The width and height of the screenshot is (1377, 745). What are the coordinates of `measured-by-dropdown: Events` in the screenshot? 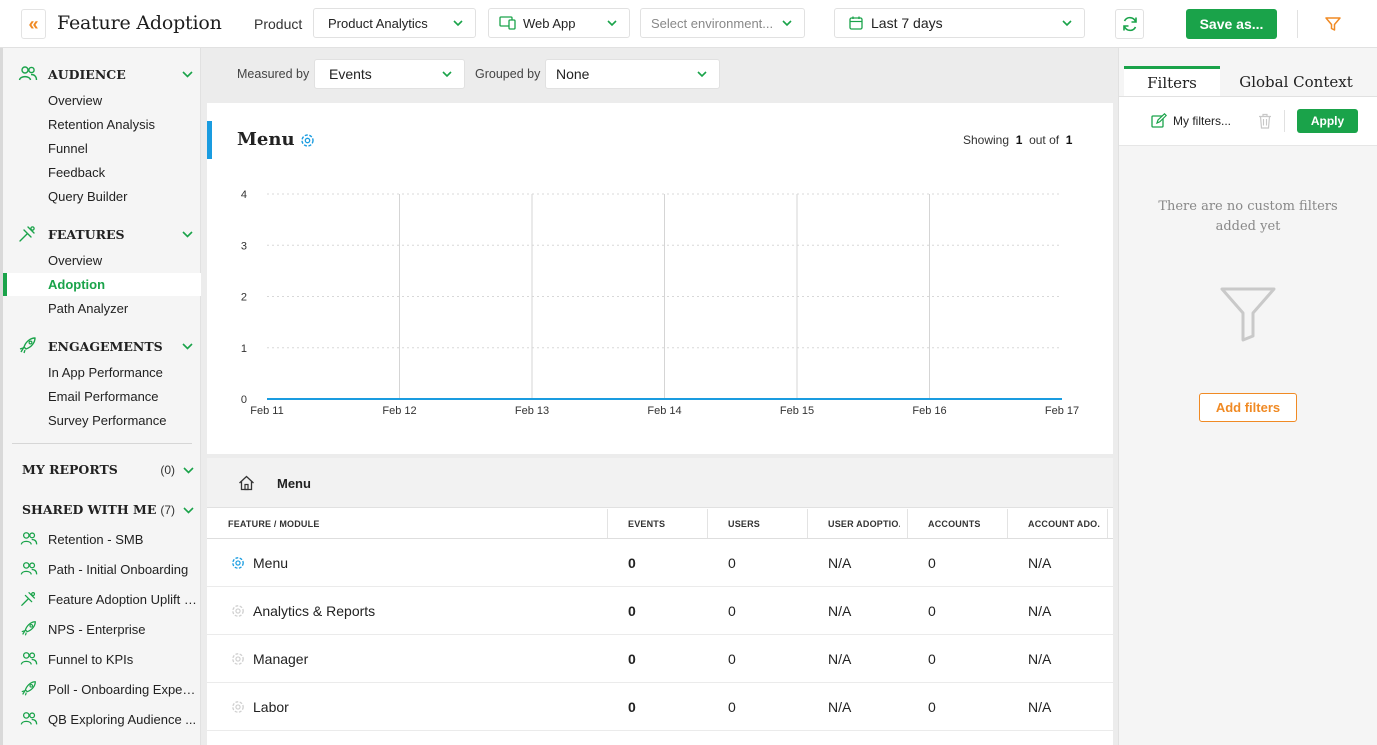 It's located at (389, 74).